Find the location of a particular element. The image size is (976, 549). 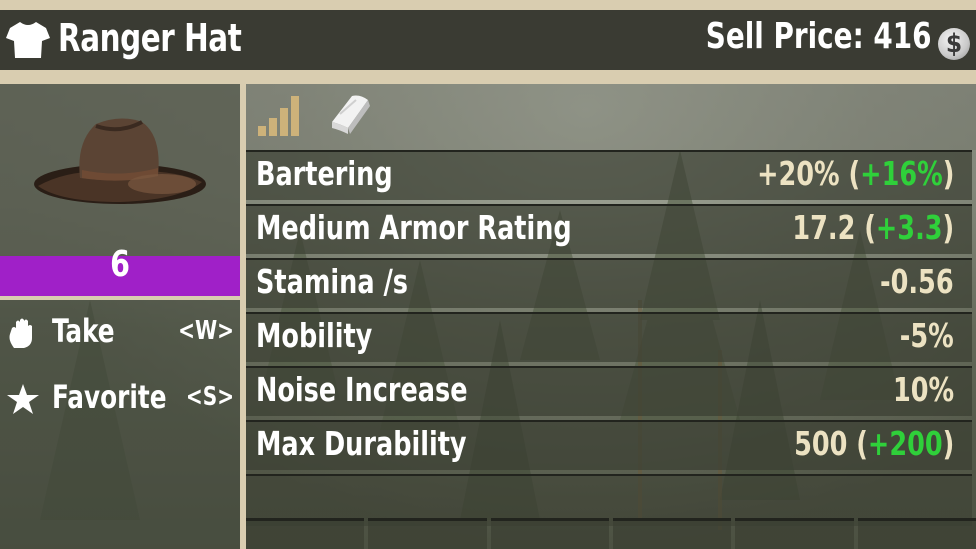

stat-value: +20% (+16%) is located at coordinates (855, 173).